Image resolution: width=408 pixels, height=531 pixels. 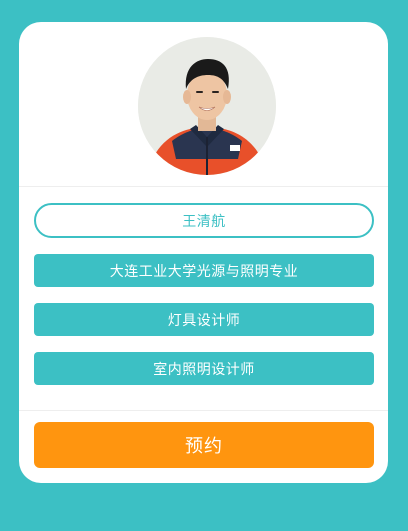 I want to click on tag-lighting-designer: 灯具设计师, so click(x=204, y=319).